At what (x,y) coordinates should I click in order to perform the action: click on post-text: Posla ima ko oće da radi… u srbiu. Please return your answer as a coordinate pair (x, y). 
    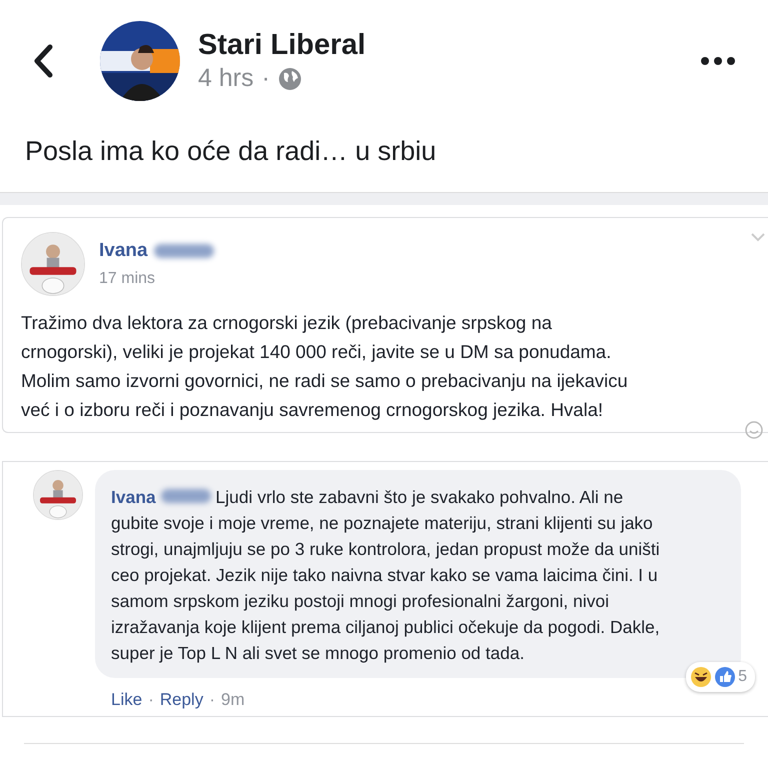
    Looking at the image, I should click on (231, 151).